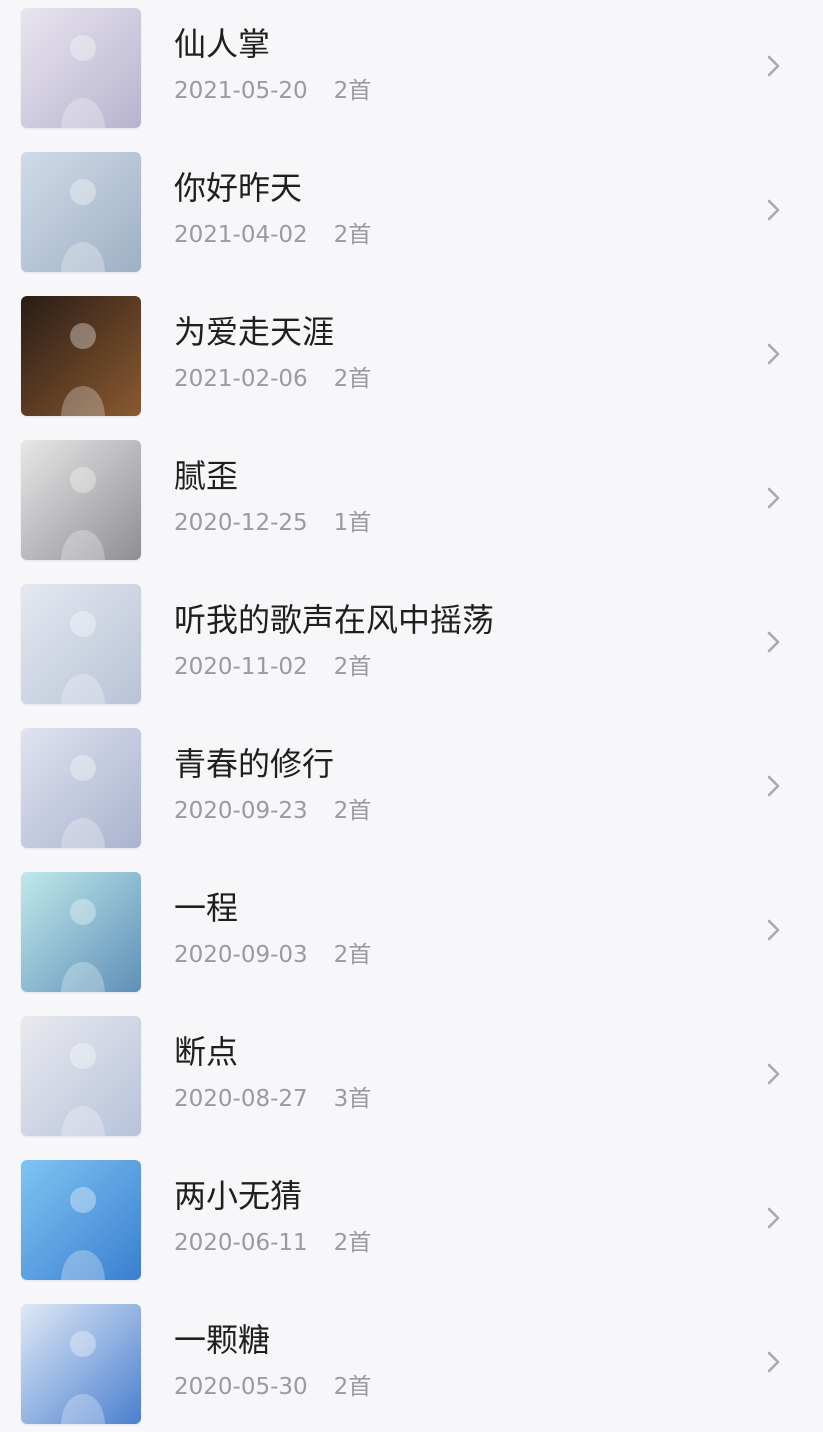  I want to click on album-meta: 2020-09-03 2首, so click(272, 955).